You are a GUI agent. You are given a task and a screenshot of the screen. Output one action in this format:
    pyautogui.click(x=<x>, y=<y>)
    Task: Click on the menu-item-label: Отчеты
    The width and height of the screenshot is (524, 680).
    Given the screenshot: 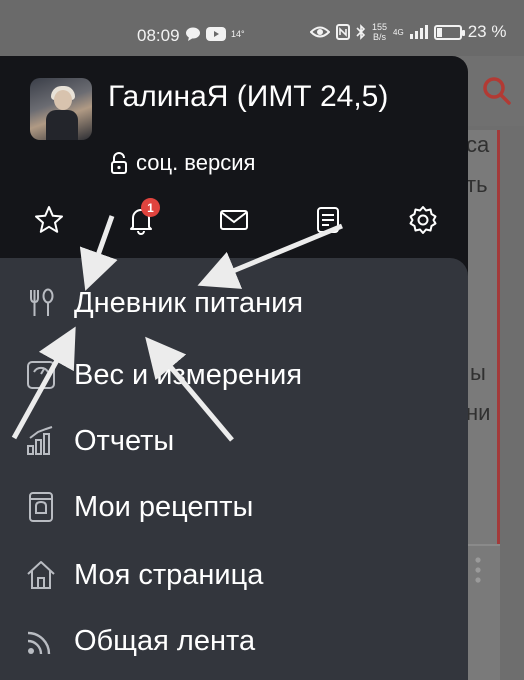 What is the action you would take?
    pyautogui.click(x=124, y=440)
    